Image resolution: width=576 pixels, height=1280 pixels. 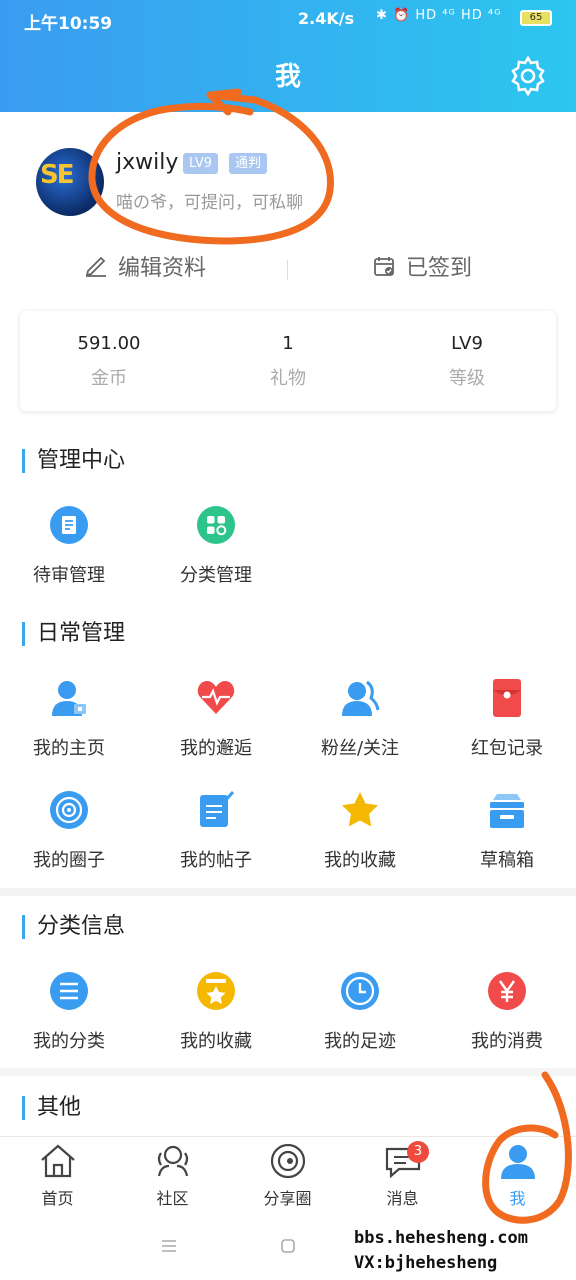 I want to click on tab-me: 我, so click(x=517, y=1176).